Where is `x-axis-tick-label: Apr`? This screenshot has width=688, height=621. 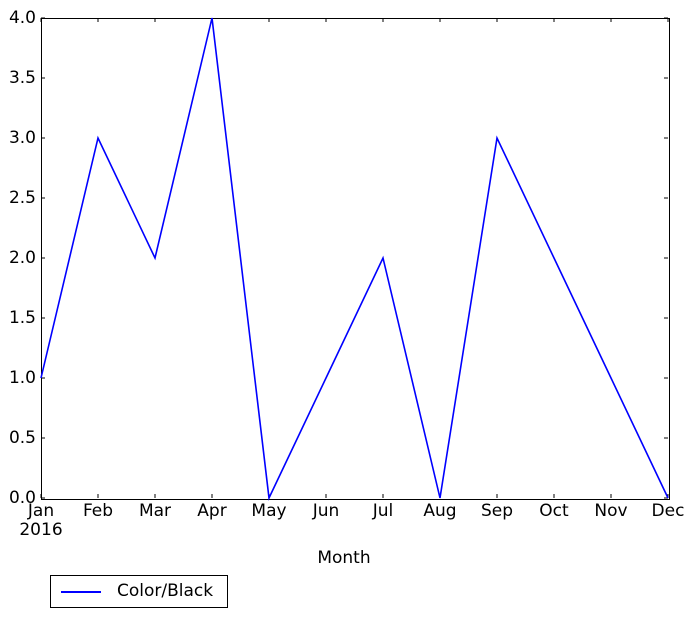
x-axis-tick-label: Apr is located at coordinates (212, 511).